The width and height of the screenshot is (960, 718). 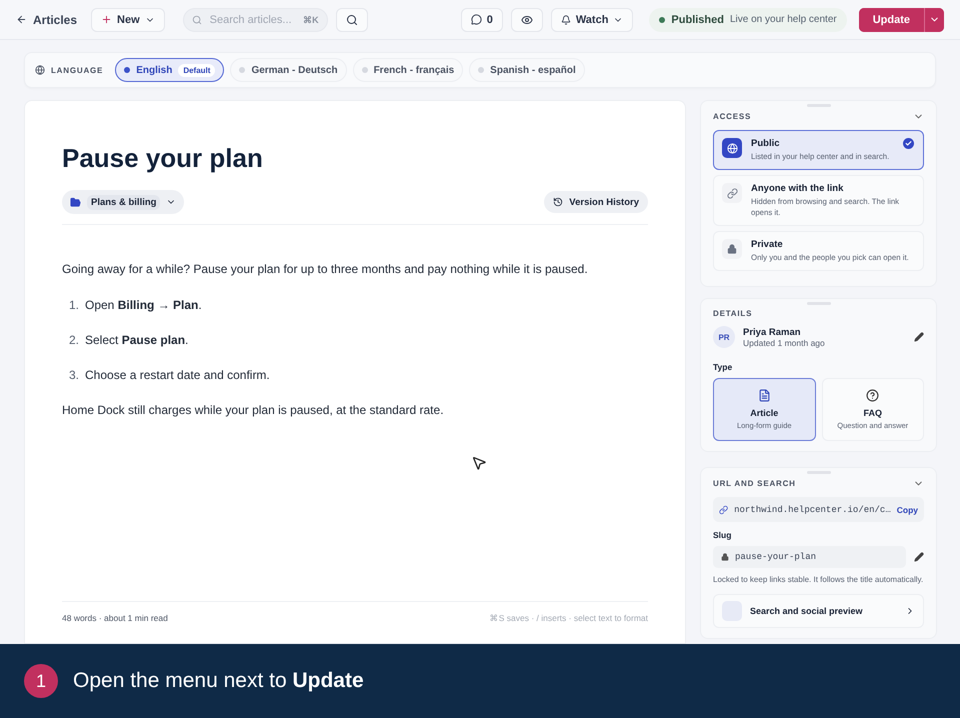 What do you see at coordinates (772, 332) in the screenshot?
I see `author-name: Priya Raman` at bounding box center [772, 332].